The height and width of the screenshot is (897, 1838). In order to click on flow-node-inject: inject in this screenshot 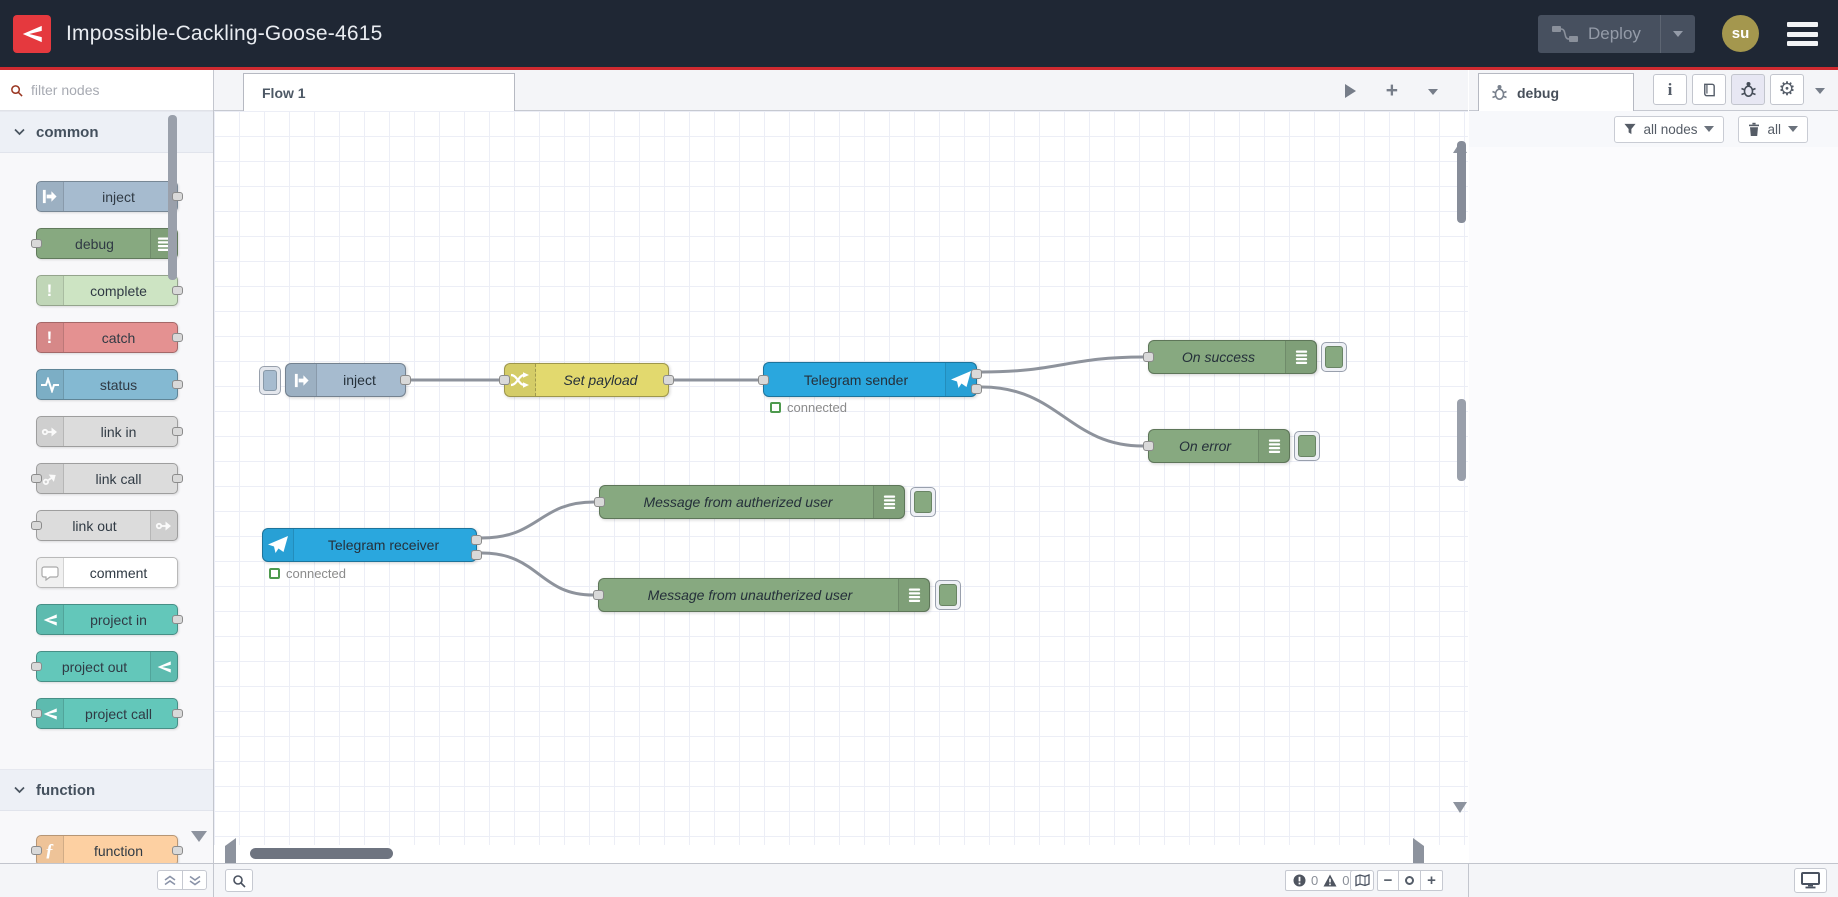, I will do `click(348, 380)`.